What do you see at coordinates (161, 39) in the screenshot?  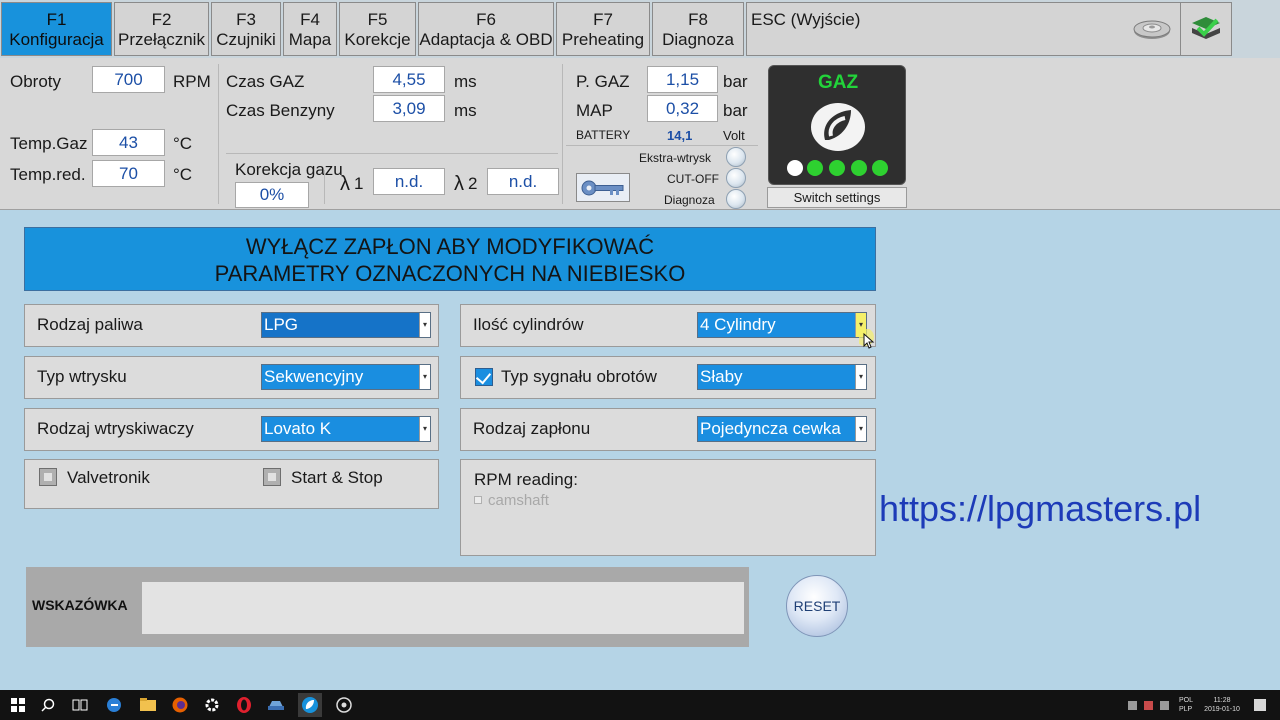 I see `tab-label: Przełącznik` at bounding box center [161, 39].